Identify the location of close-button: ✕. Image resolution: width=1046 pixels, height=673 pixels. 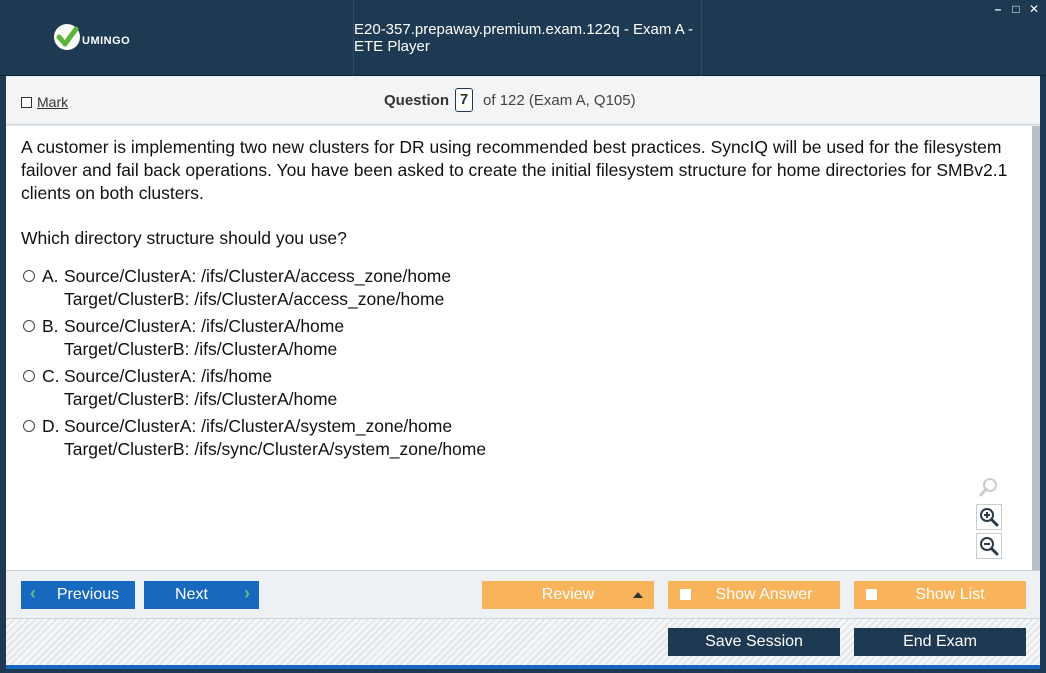
(1034, 9).